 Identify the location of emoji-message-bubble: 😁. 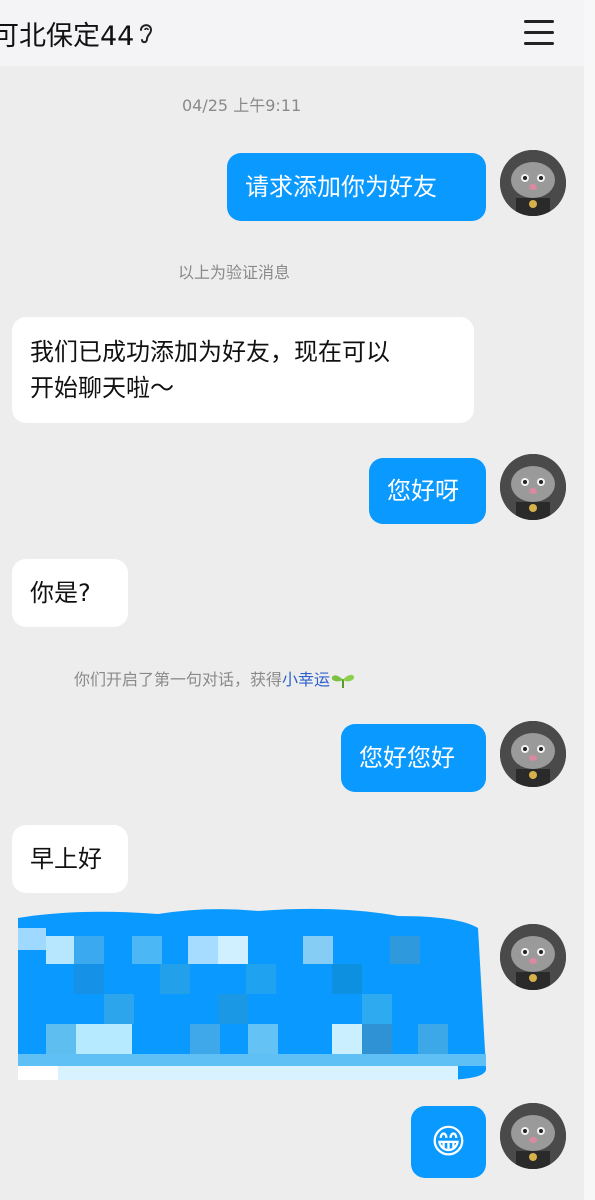
(448, 1142).